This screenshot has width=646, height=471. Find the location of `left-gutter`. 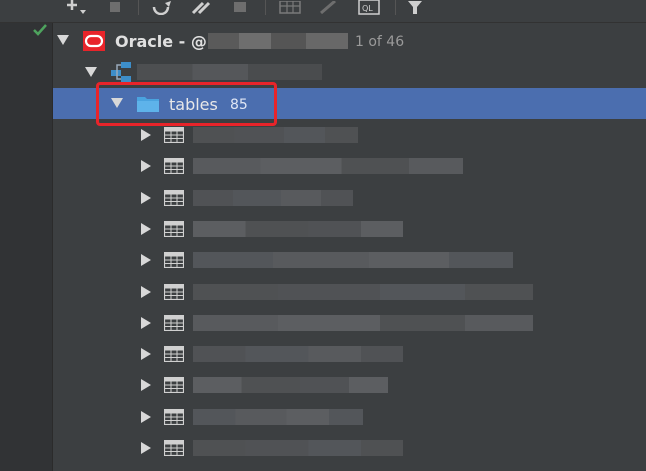

left-gutter is located at coordinates (26, 247).